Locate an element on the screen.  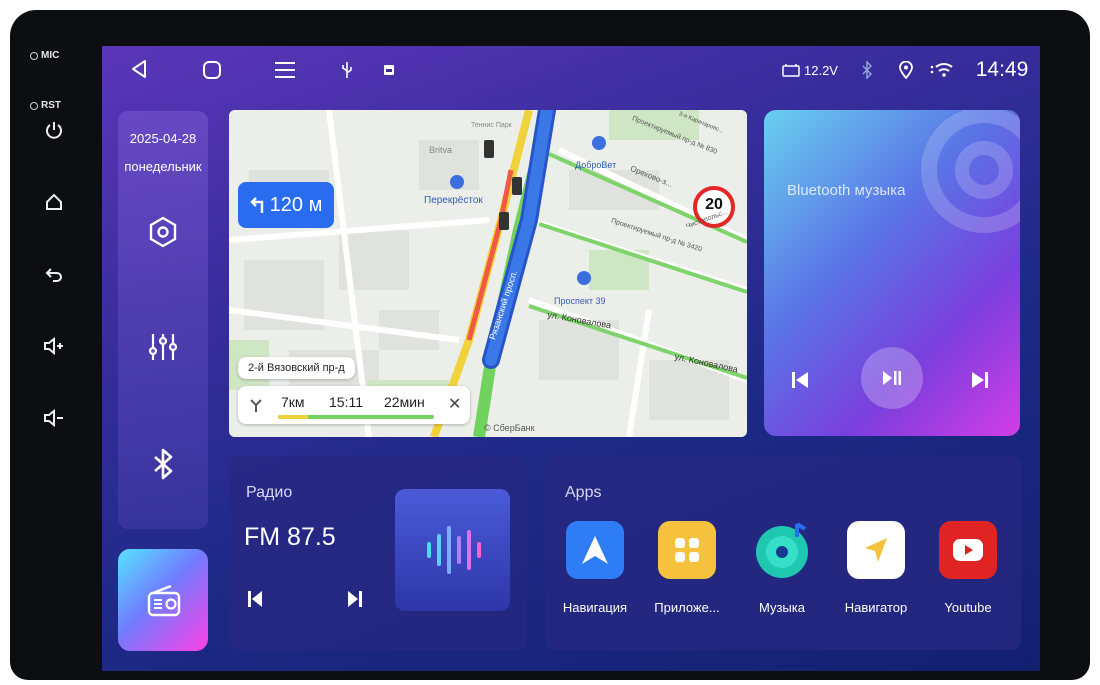
wifi-status is located at coordinates (942, 70).